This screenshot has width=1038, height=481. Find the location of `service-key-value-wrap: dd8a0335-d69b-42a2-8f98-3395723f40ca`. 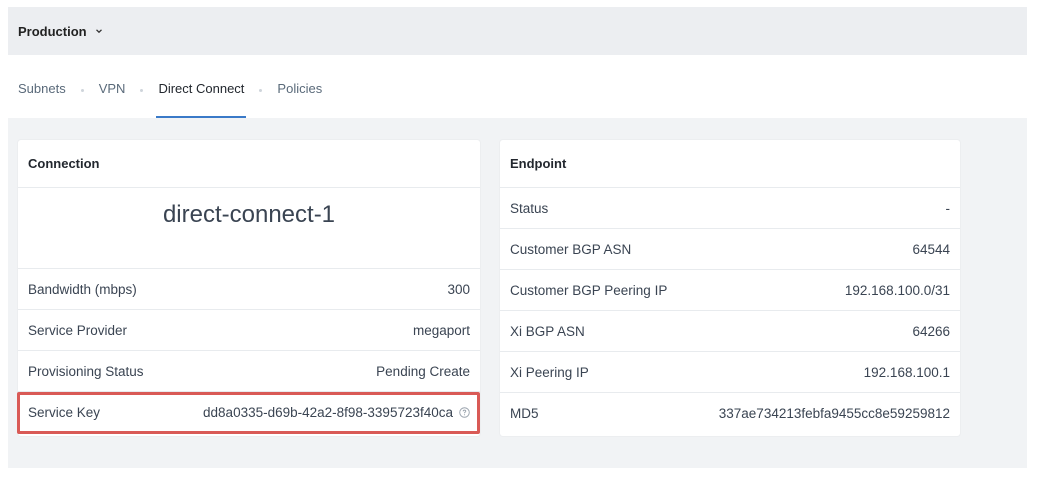

service-key-value-wrap: dd8a0335-d69b-42a2-8f98-3395723f40ca is located at coordinates (336, 412).